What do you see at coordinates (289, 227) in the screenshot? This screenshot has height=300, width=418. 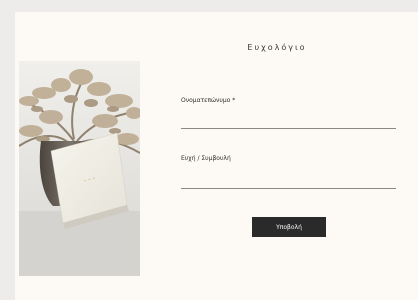 I see `submit-button: Υποβολή` at bounding box center [289, 227].